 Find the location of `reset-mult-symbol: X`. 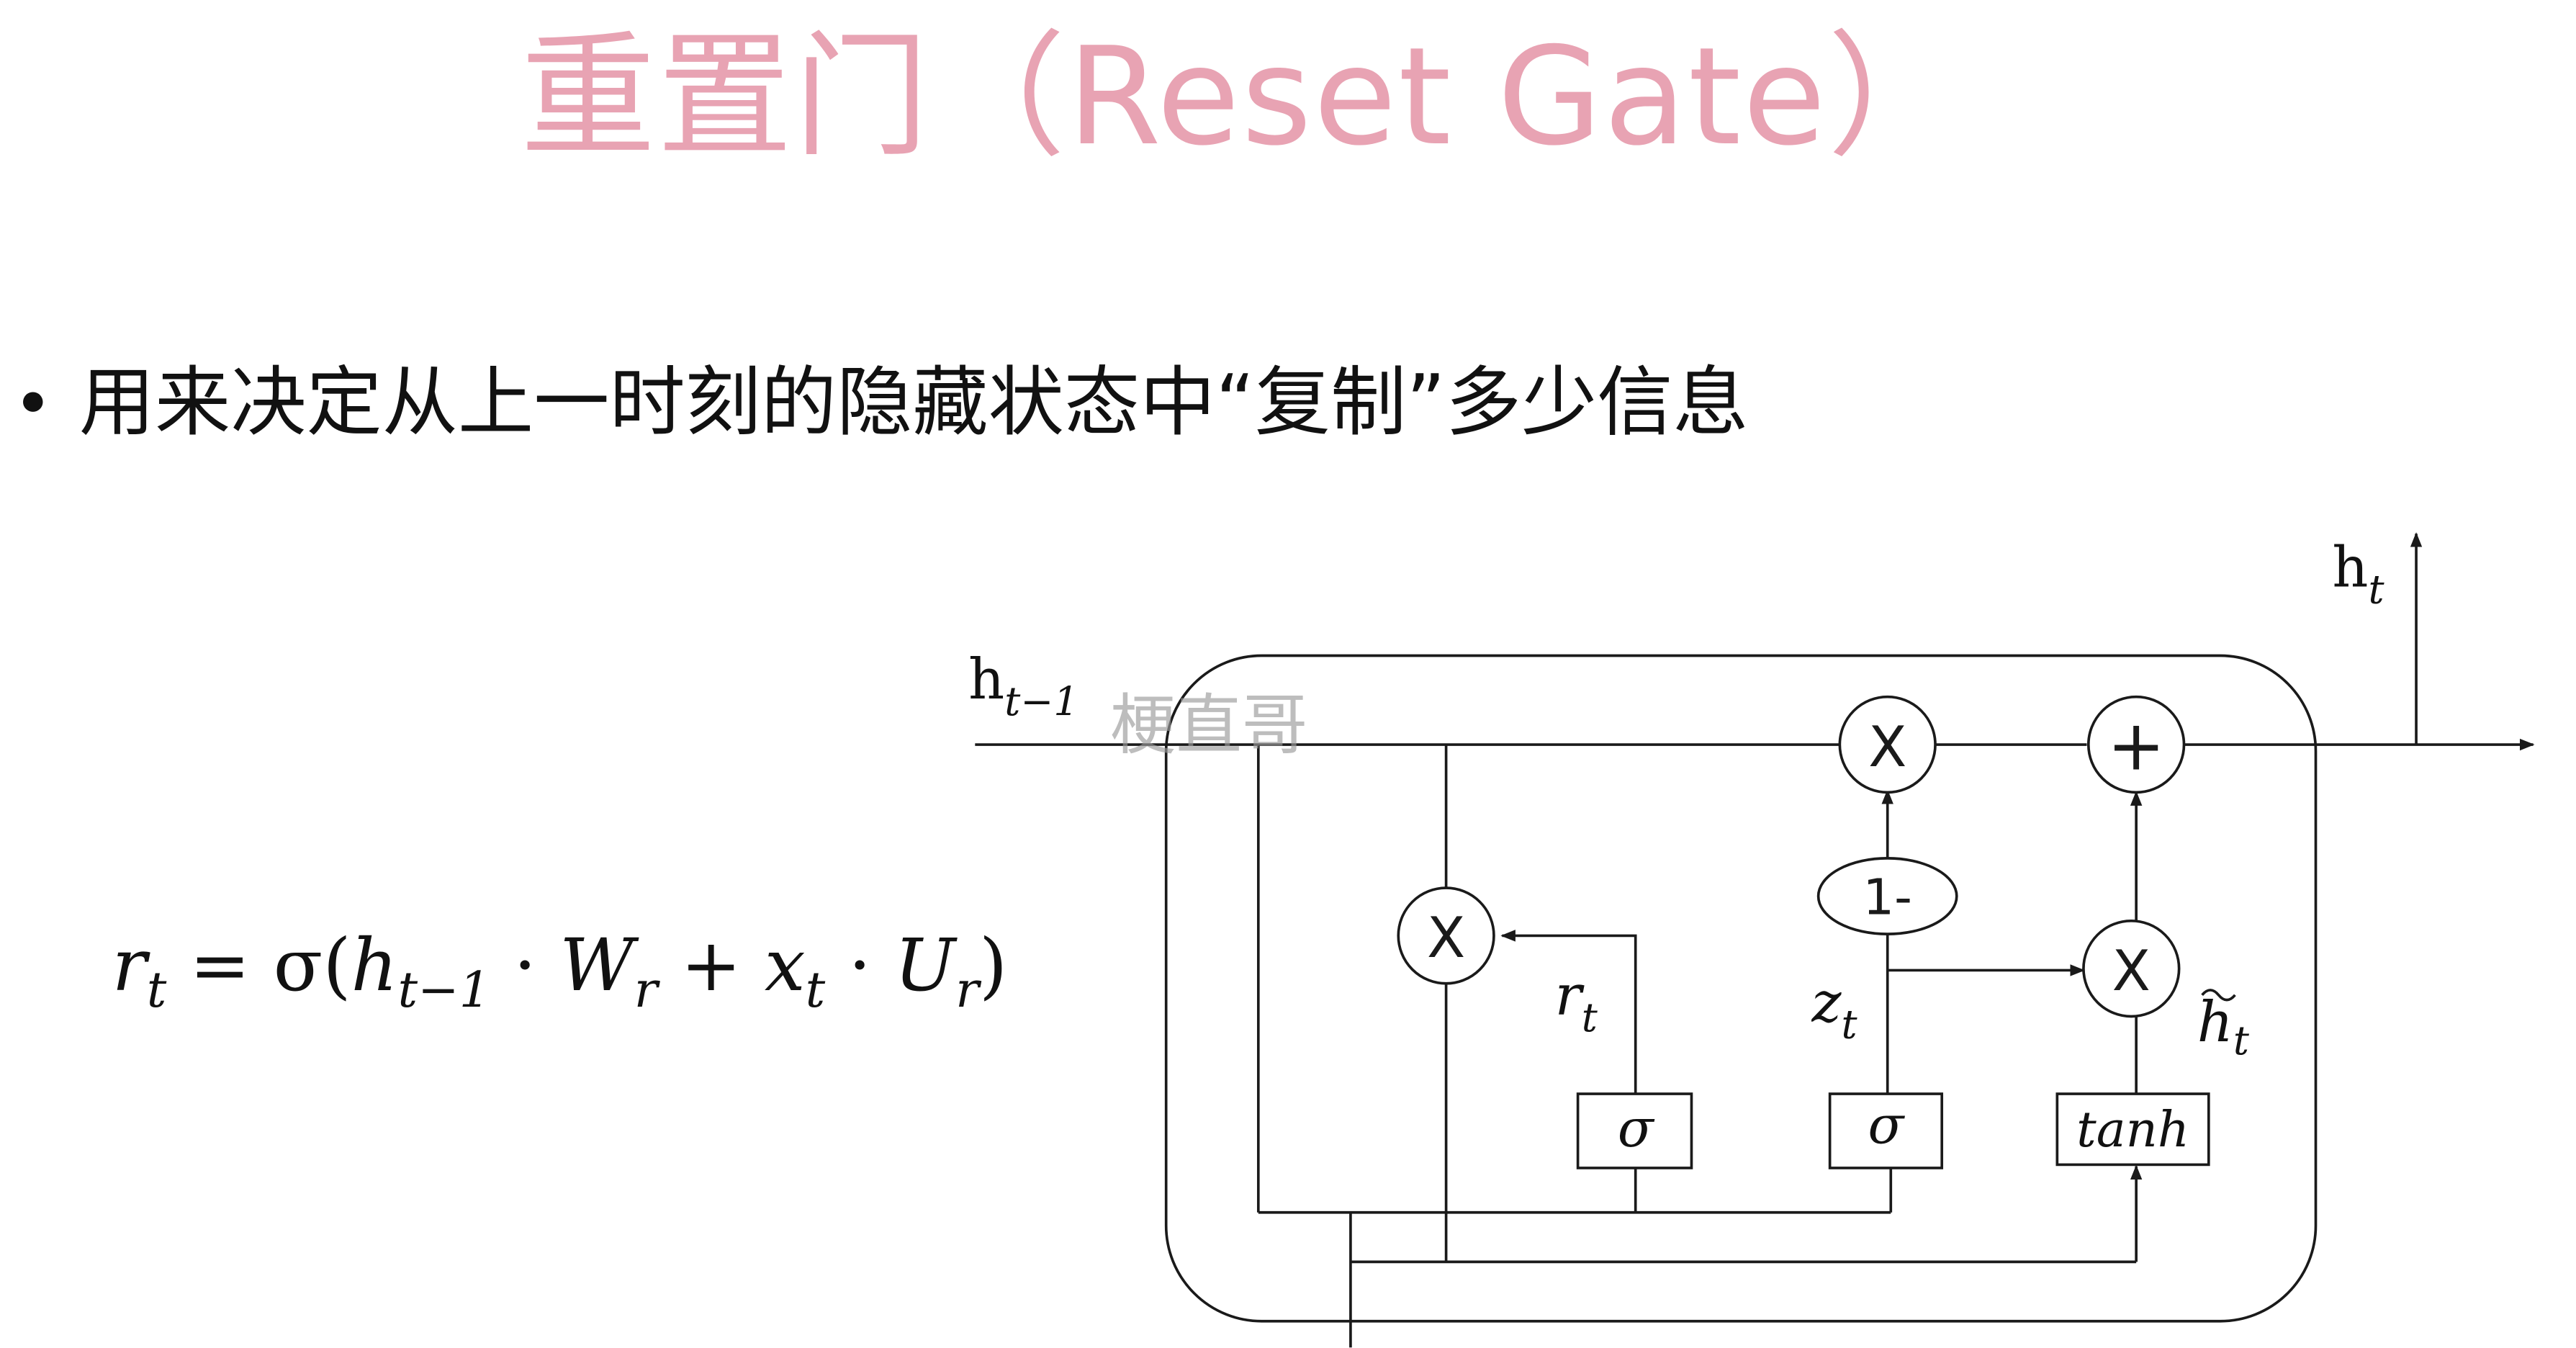

reset-mult-symbol: X is located at coordinates (1446, 938).